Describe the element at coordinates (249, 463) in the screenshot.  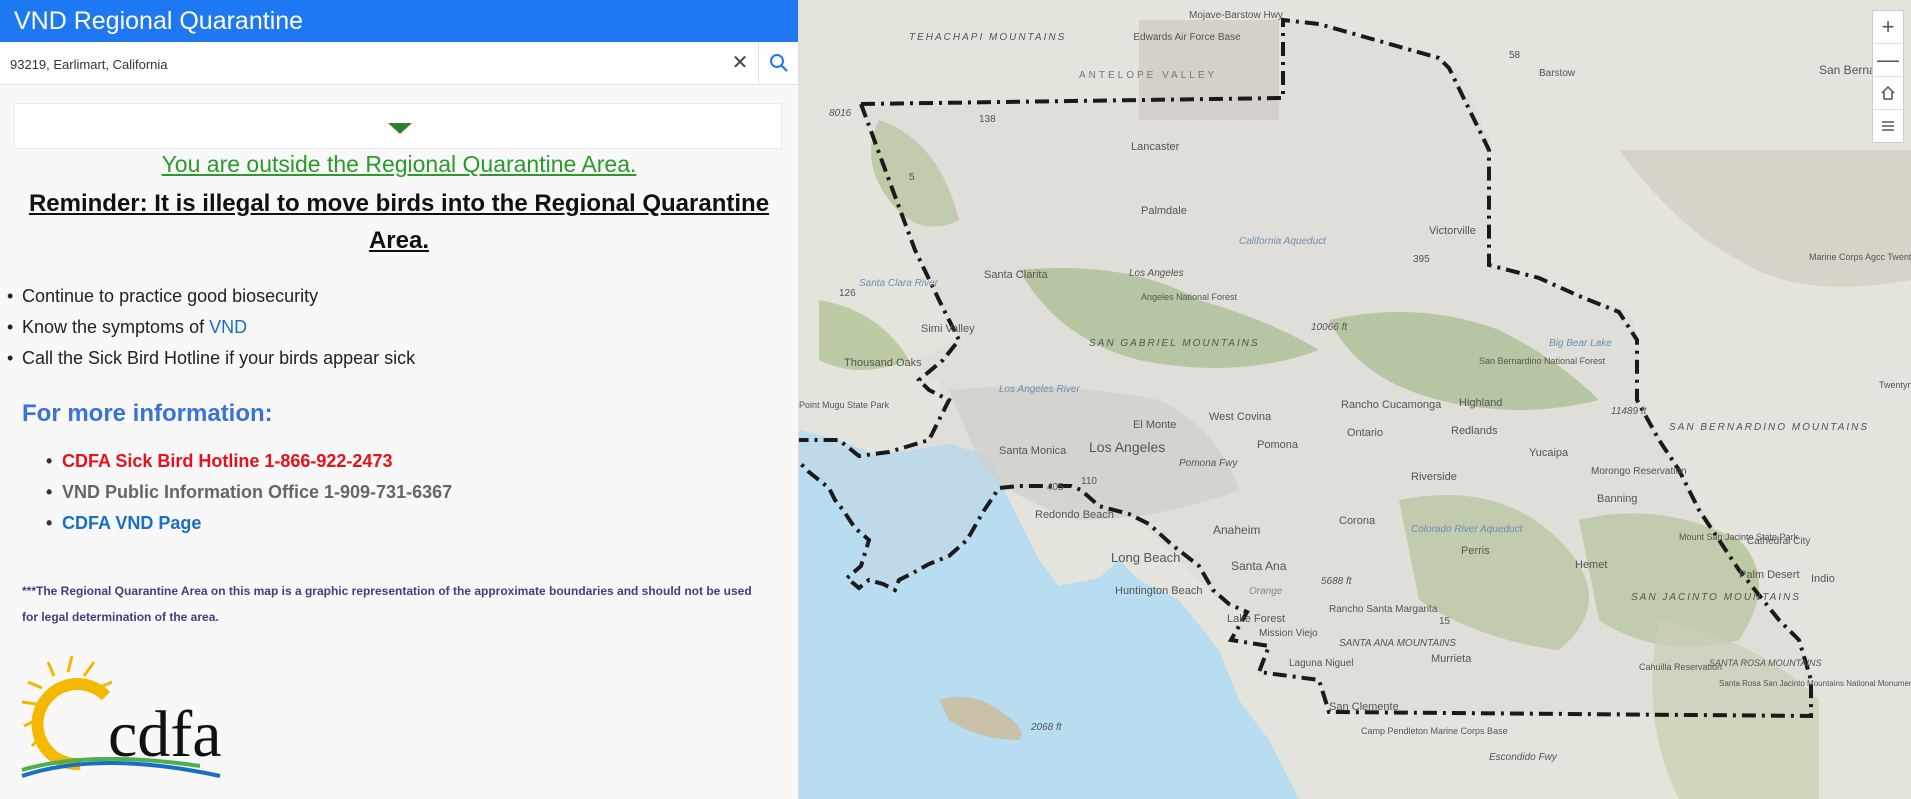
I see `hotline-link: CDFA Sick Bird Hotline 1-866-922-2473` at that location.